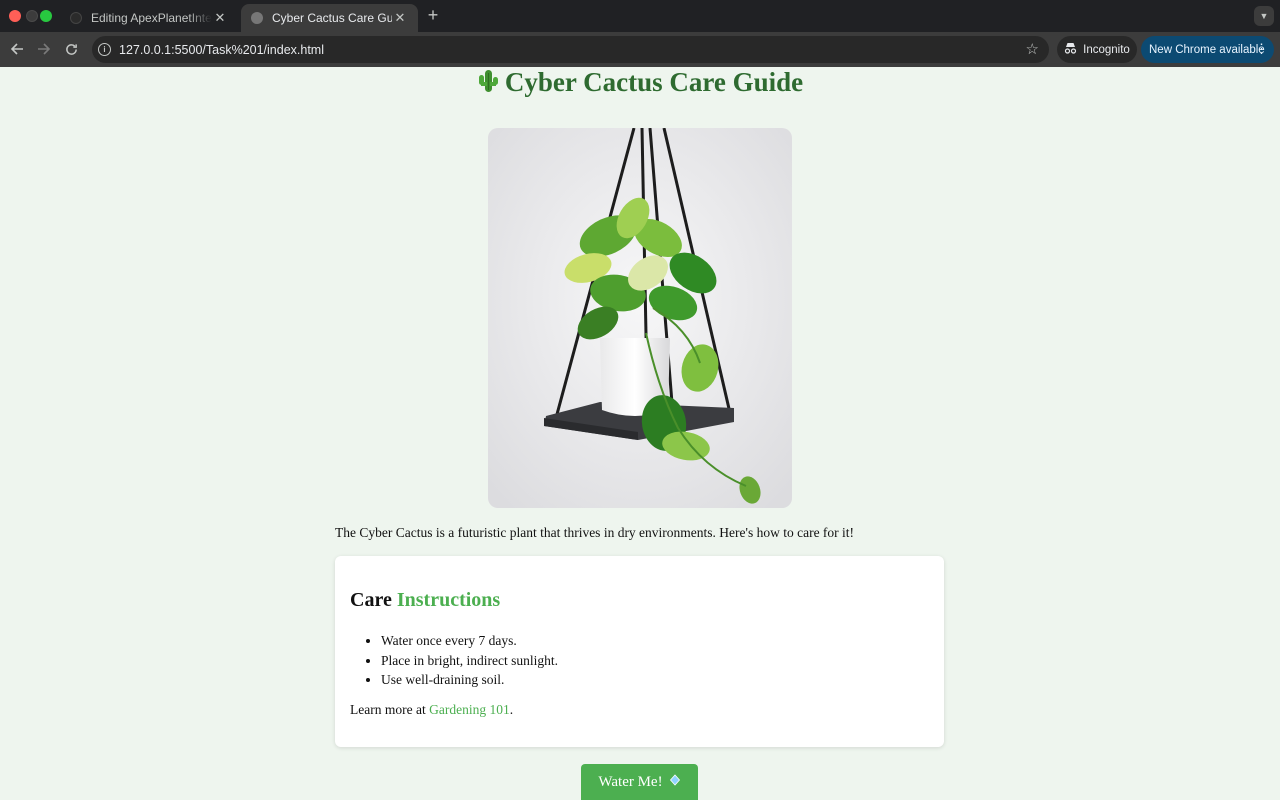 The width and height of the screenshot is (1280, 800). What do you see at coordinates (433, 15) in the screenshot?
I see `new-tab-button: +` at bounding box center [433, 15].